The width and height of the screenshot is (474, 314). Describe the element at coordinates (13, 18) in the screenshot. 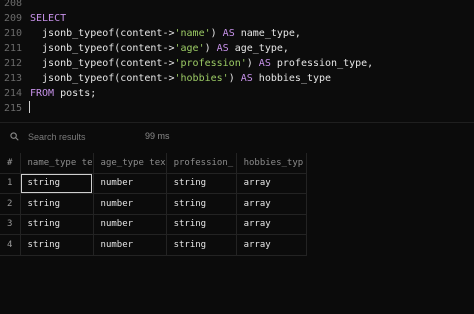

I see `line-number: 209` at that location.